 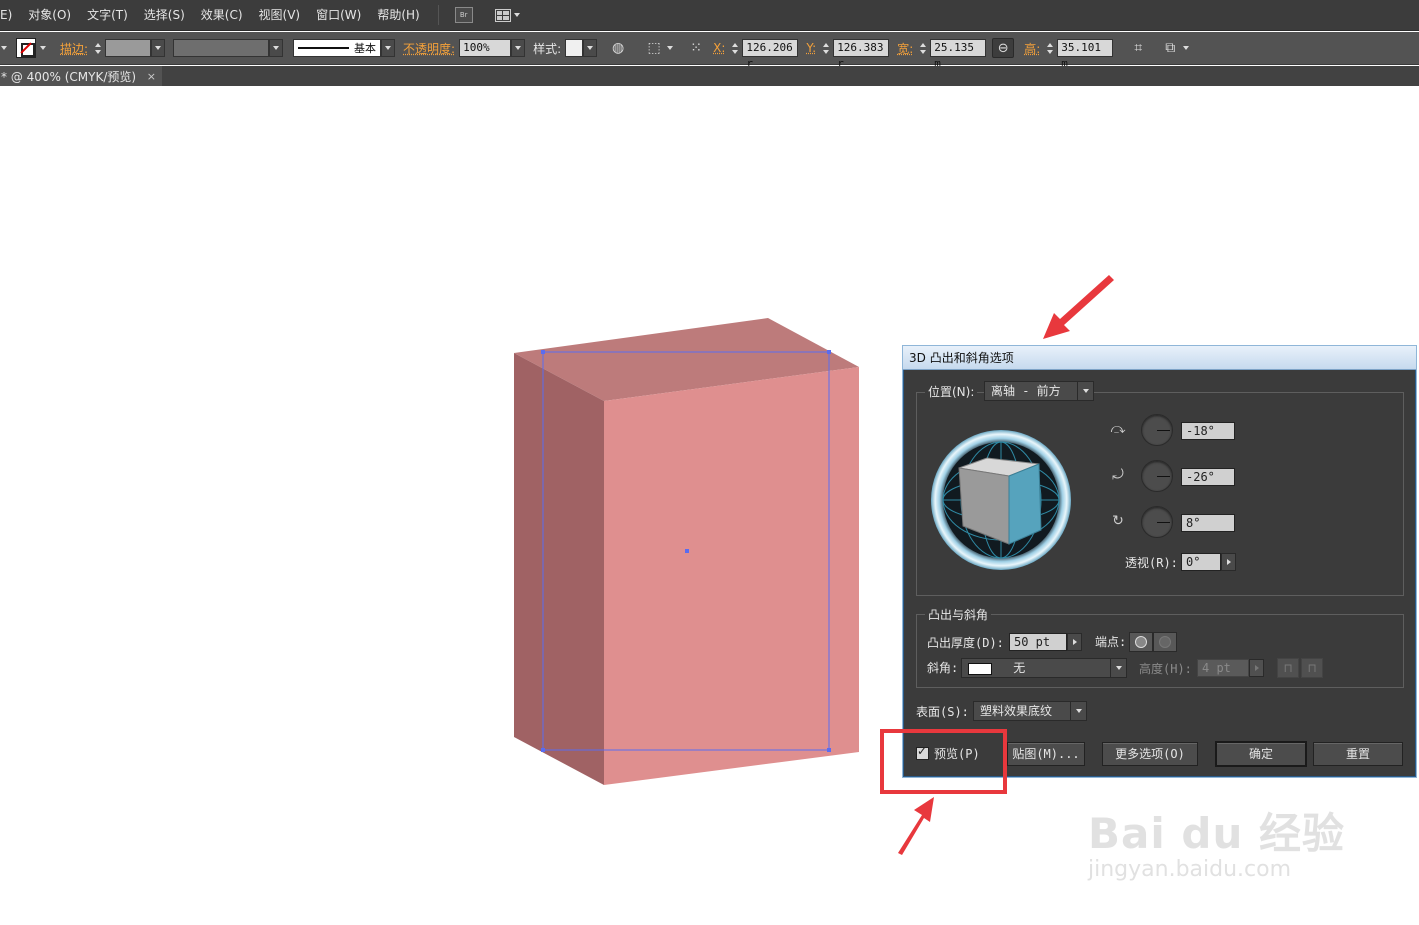 I want to click on x-axis-rotate-icon: ⤼, so click(x=1118, y=429).